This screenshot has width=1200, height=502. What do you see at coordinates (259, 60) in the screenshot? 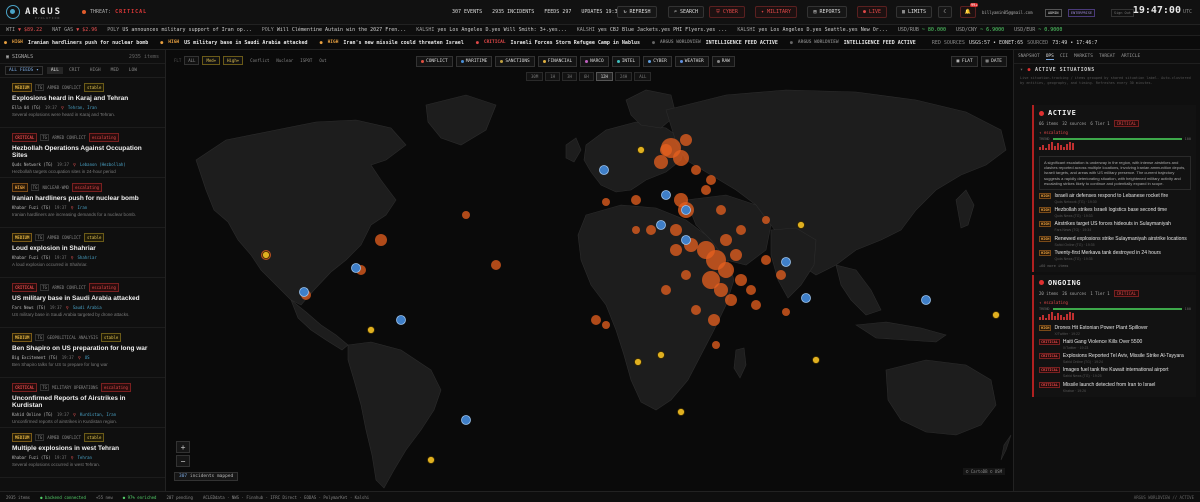
I see `mode-extra-toggle: Conflict` at bounding box center [259, 60].